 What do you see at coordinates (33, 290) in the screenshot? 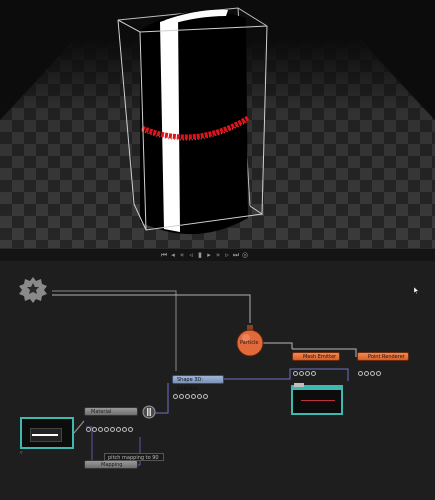
I see `gear-icon` at bounding box center [33, 290].